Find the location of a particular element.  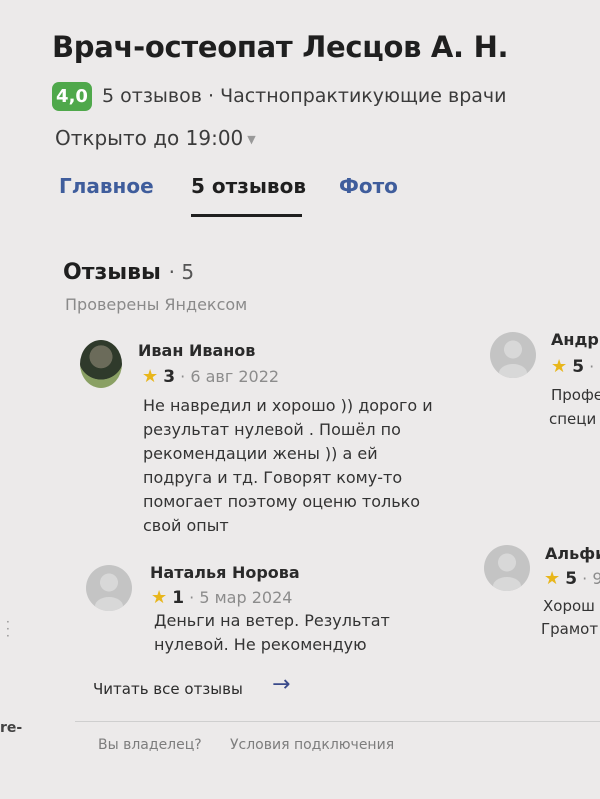

review-date: · 5 мар 2024 is located at coordinates (241, 597).